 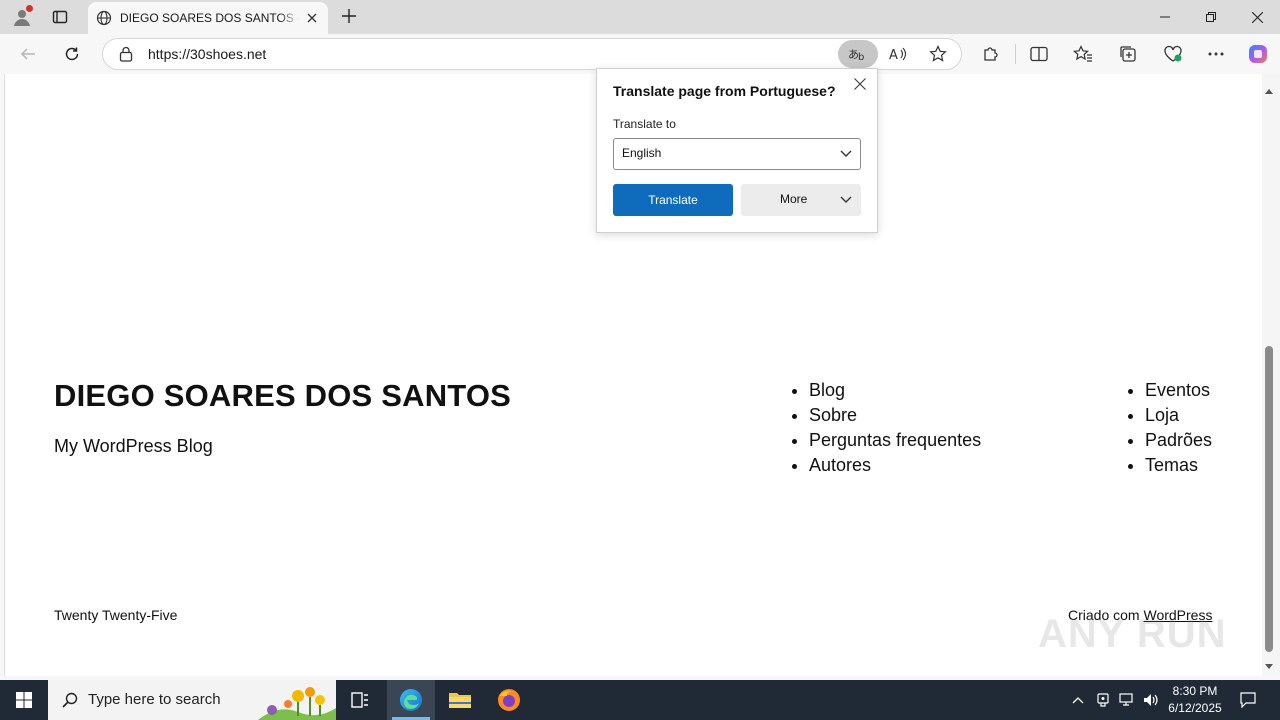 I want to click on site-tagline: My WordPress Blog, so click(x=133, y=446).